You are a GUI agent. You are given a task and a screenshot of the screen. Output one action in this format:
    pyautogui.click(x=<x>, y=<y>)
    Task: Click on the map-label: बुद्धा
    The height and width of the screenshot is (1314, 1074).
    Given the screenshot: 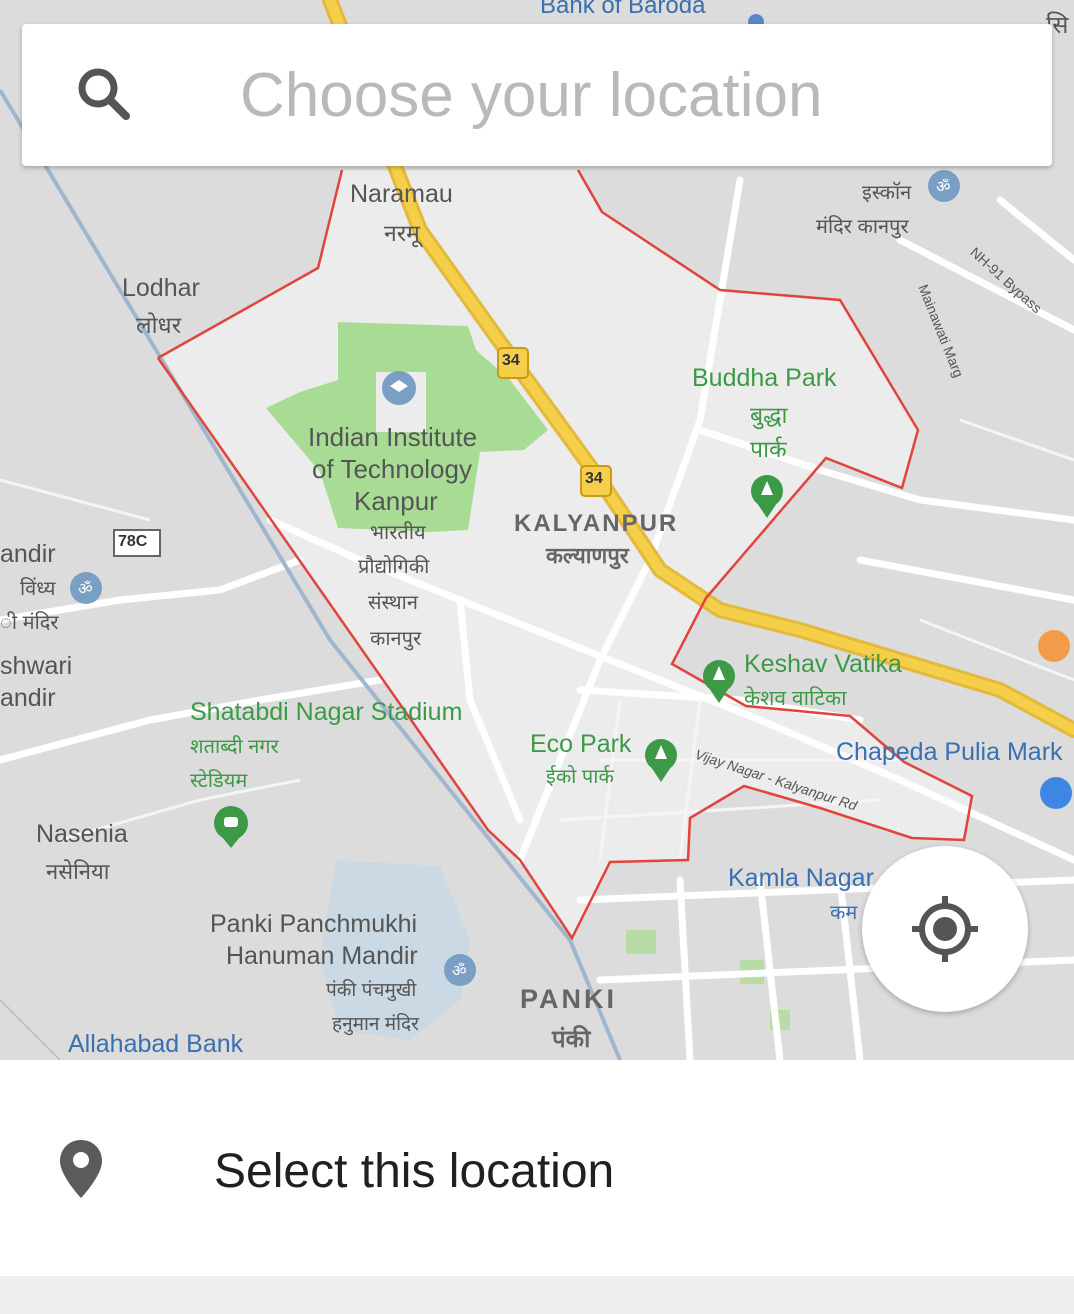 What is the action you would take?
    pyautogui.click(x=769, y=415)
    